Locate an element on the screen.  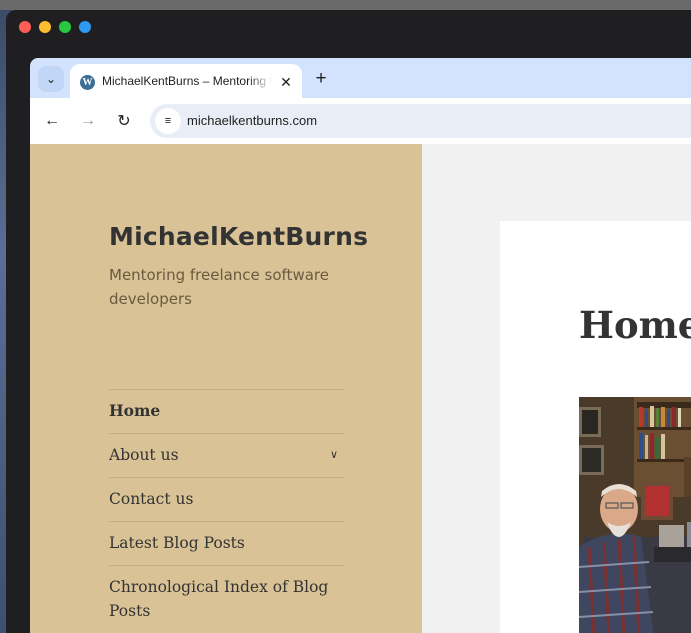
menu-item-label: About us is located at coordinates (144, 455).